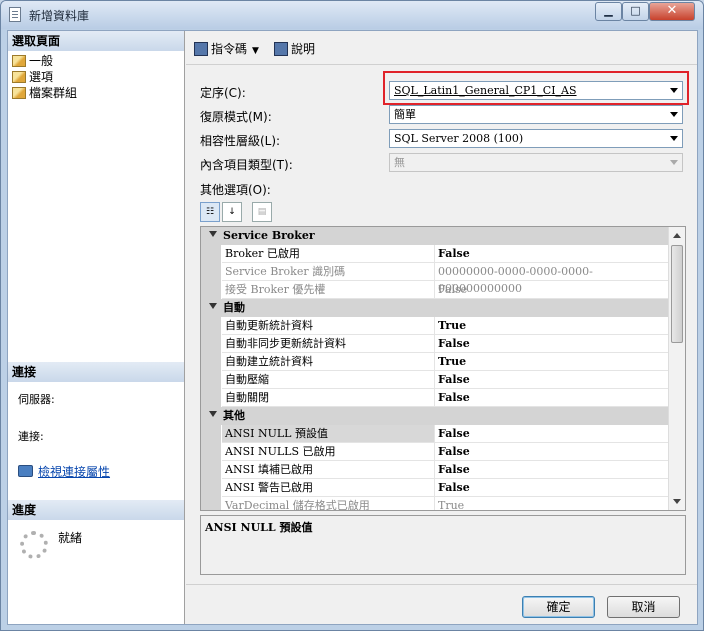 Image resolution: width=704 pixels, height=631 pixels. What do you see at coordinates (434, 452) in the screenshot?
I see `grid-property-row: ANSI NULLS 已啟用 False` at bounding box center [434, 452].